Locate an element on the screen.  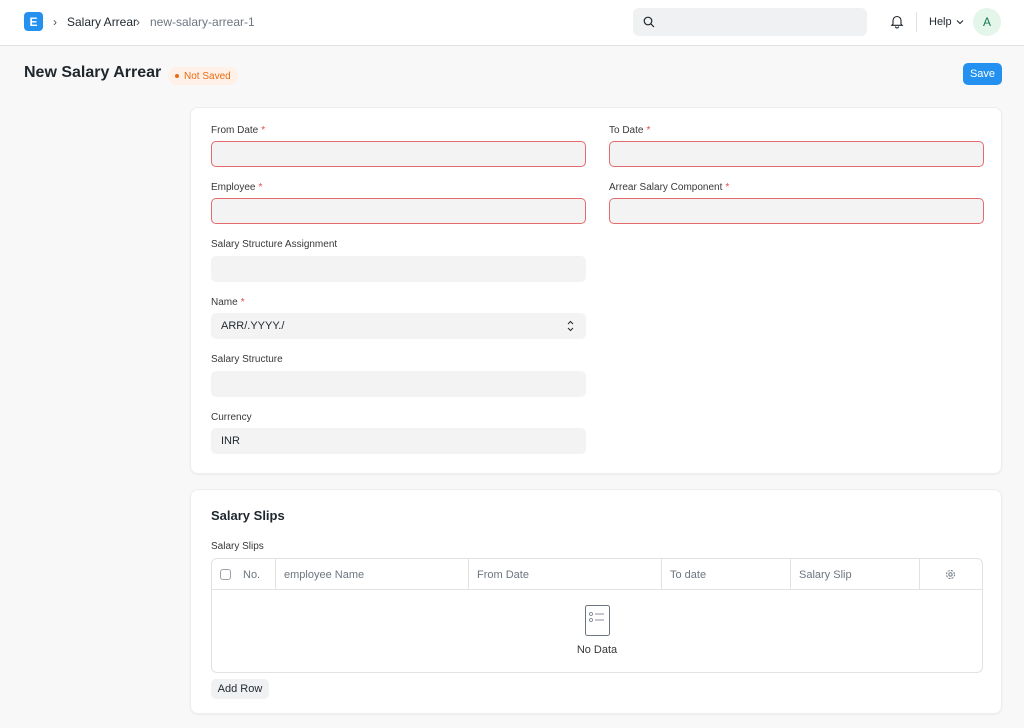
empty-state-text: No Data is located at coordinates (597, 650).